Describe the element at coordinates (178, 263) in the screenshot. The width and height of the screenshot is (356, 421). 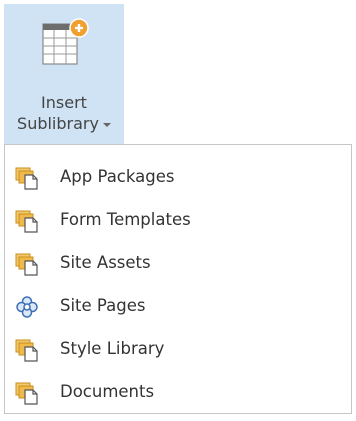
I see `menu-item-site-assets: Site Assets` at that location.